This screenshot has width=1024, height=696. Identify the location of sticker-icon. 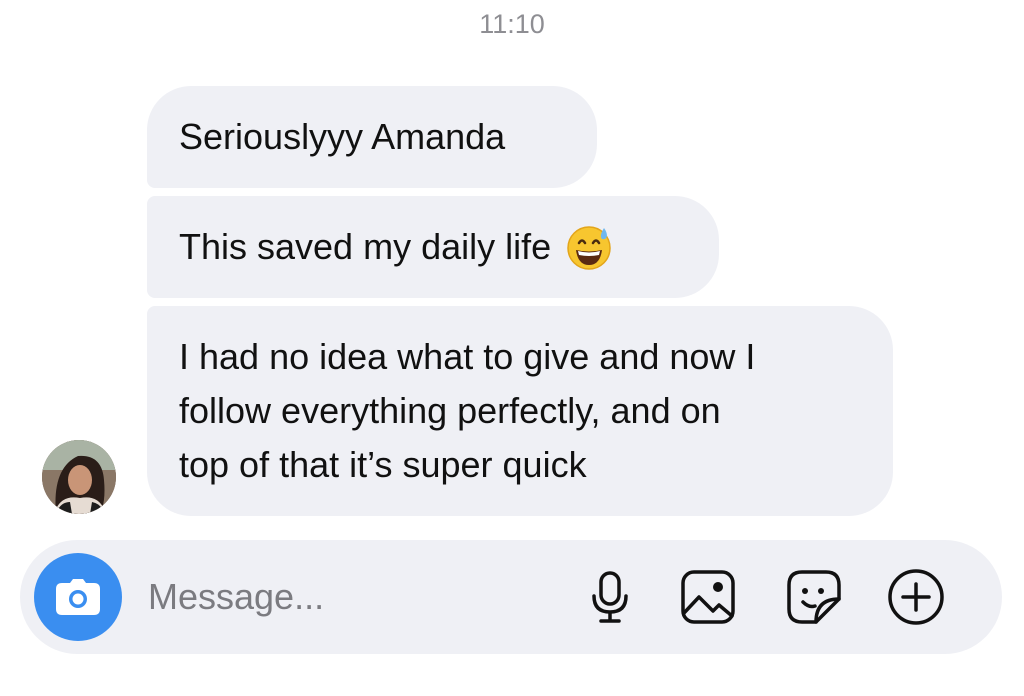
(814, 597).